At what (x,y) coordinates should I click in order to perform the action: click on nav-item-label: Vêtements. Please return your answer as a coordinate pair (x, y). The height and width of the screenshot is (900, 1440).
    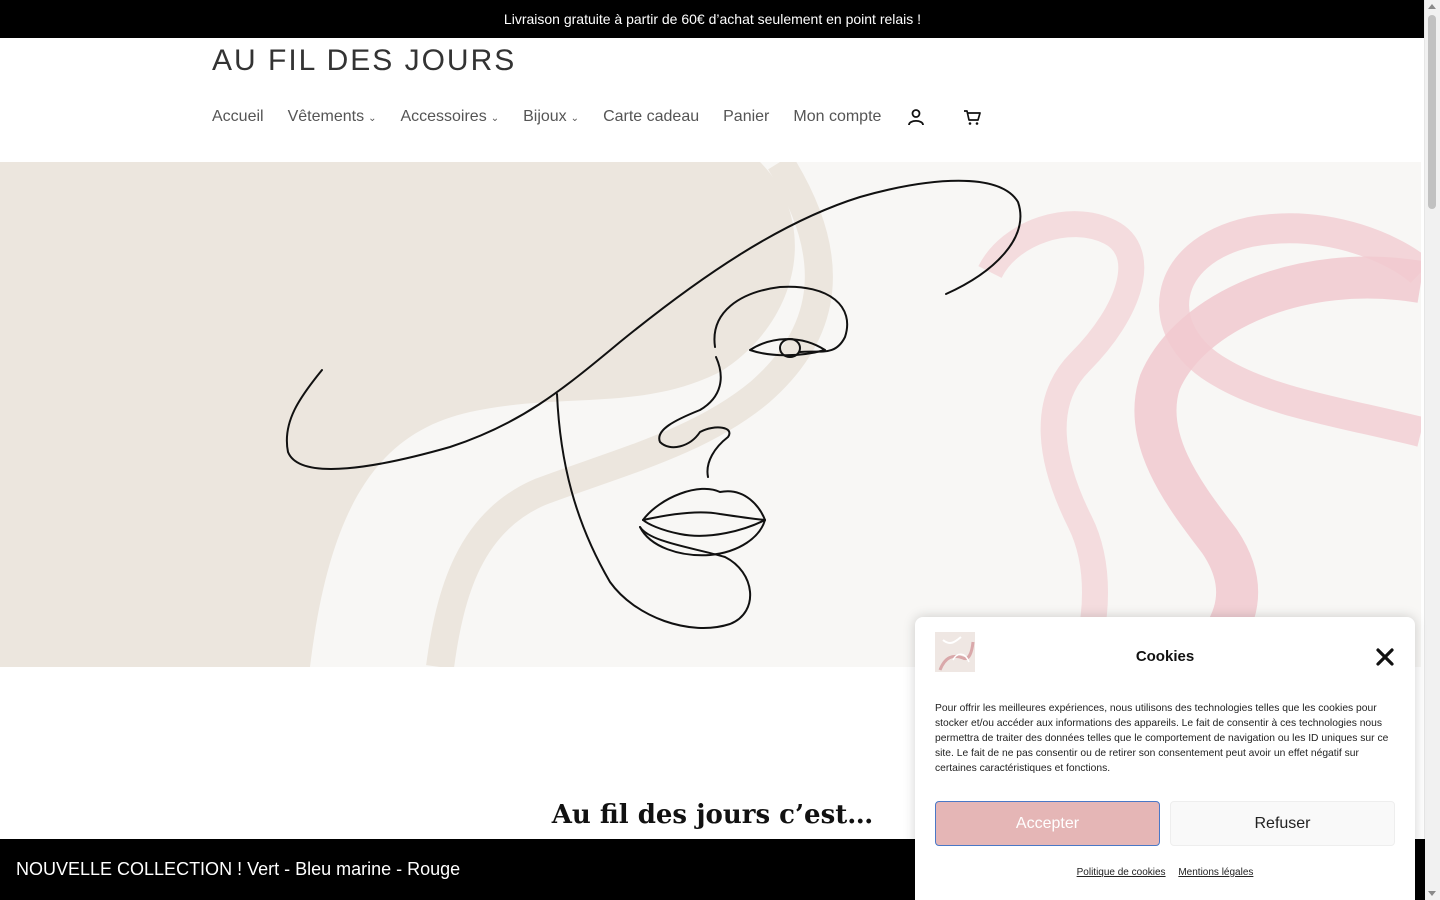
    Looking at the image, I should click on (326, 116).